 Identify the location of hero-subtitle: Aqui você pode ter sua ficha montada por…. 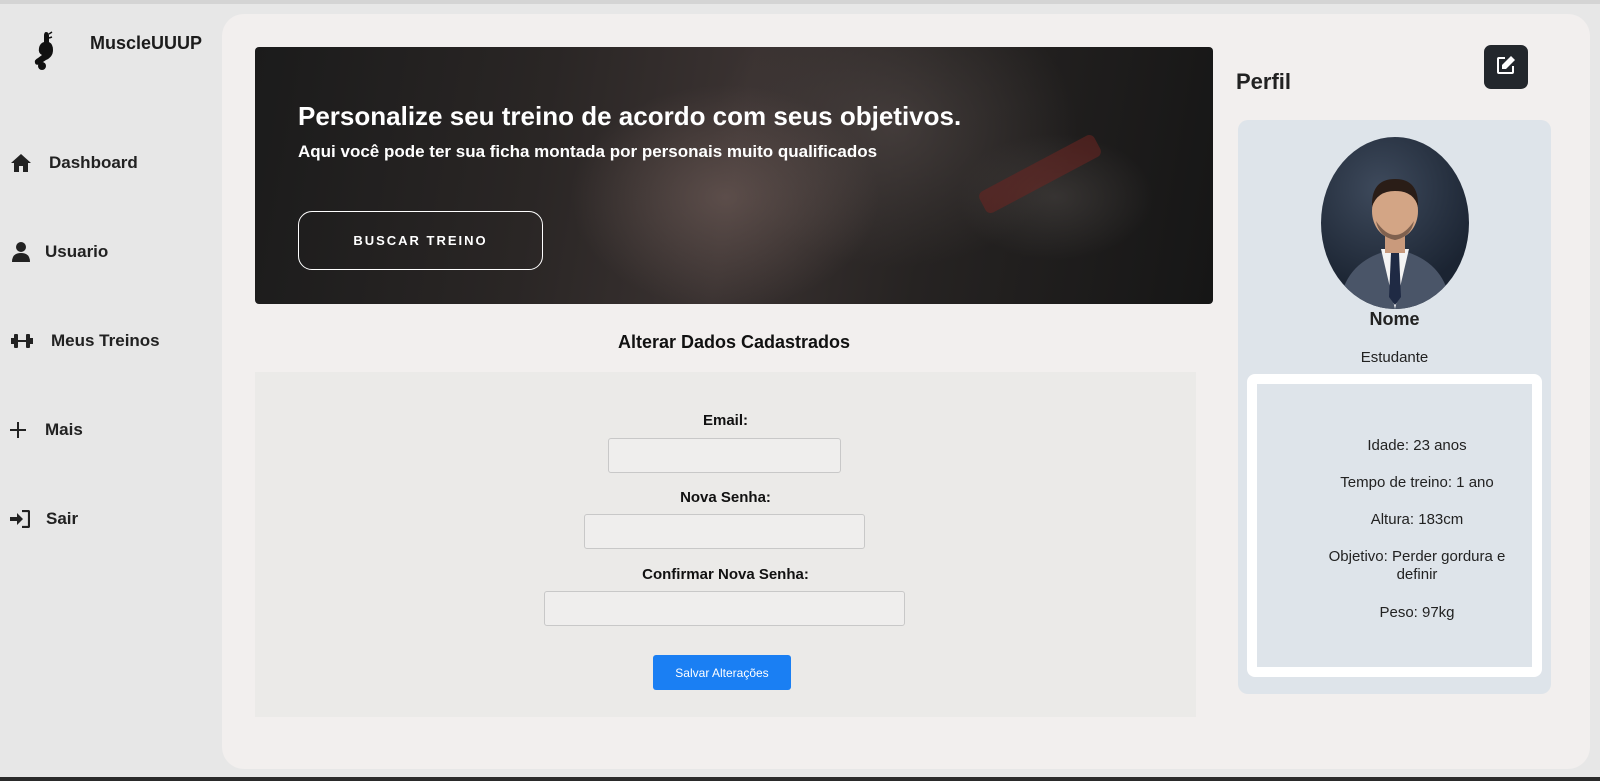
(588, 151).